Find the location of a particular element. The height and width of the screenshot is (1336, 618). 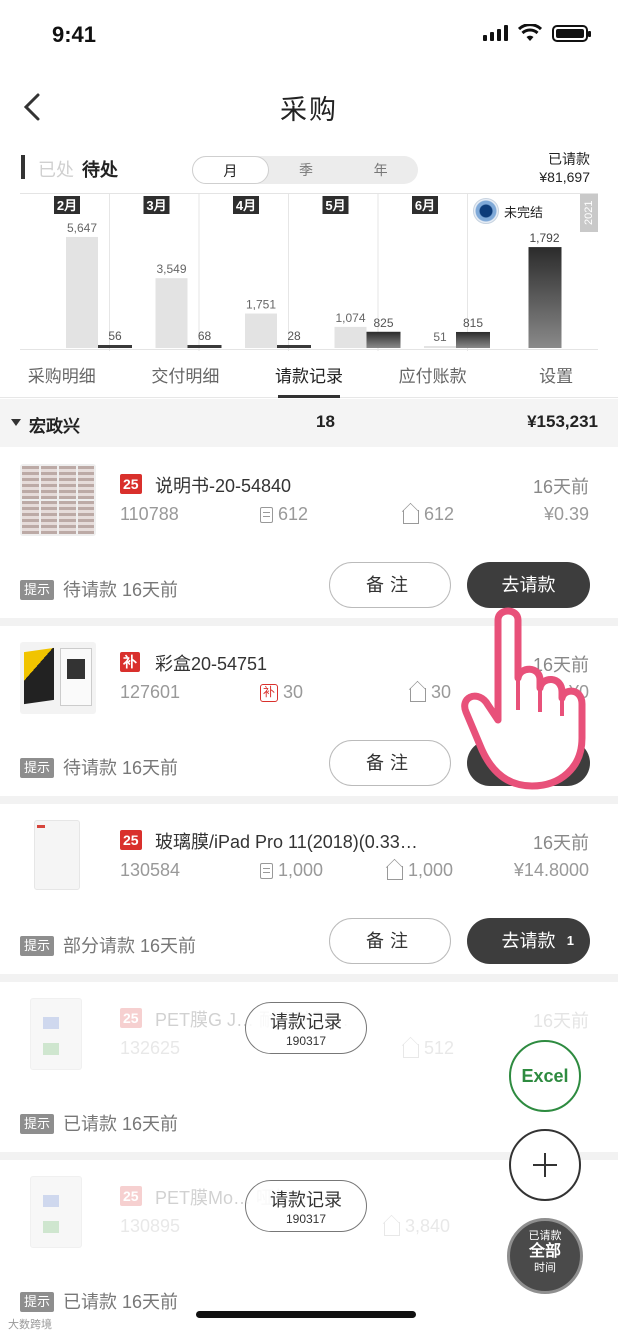

item-title: 说明书-20-54840 is located at coordinates (223, 486).